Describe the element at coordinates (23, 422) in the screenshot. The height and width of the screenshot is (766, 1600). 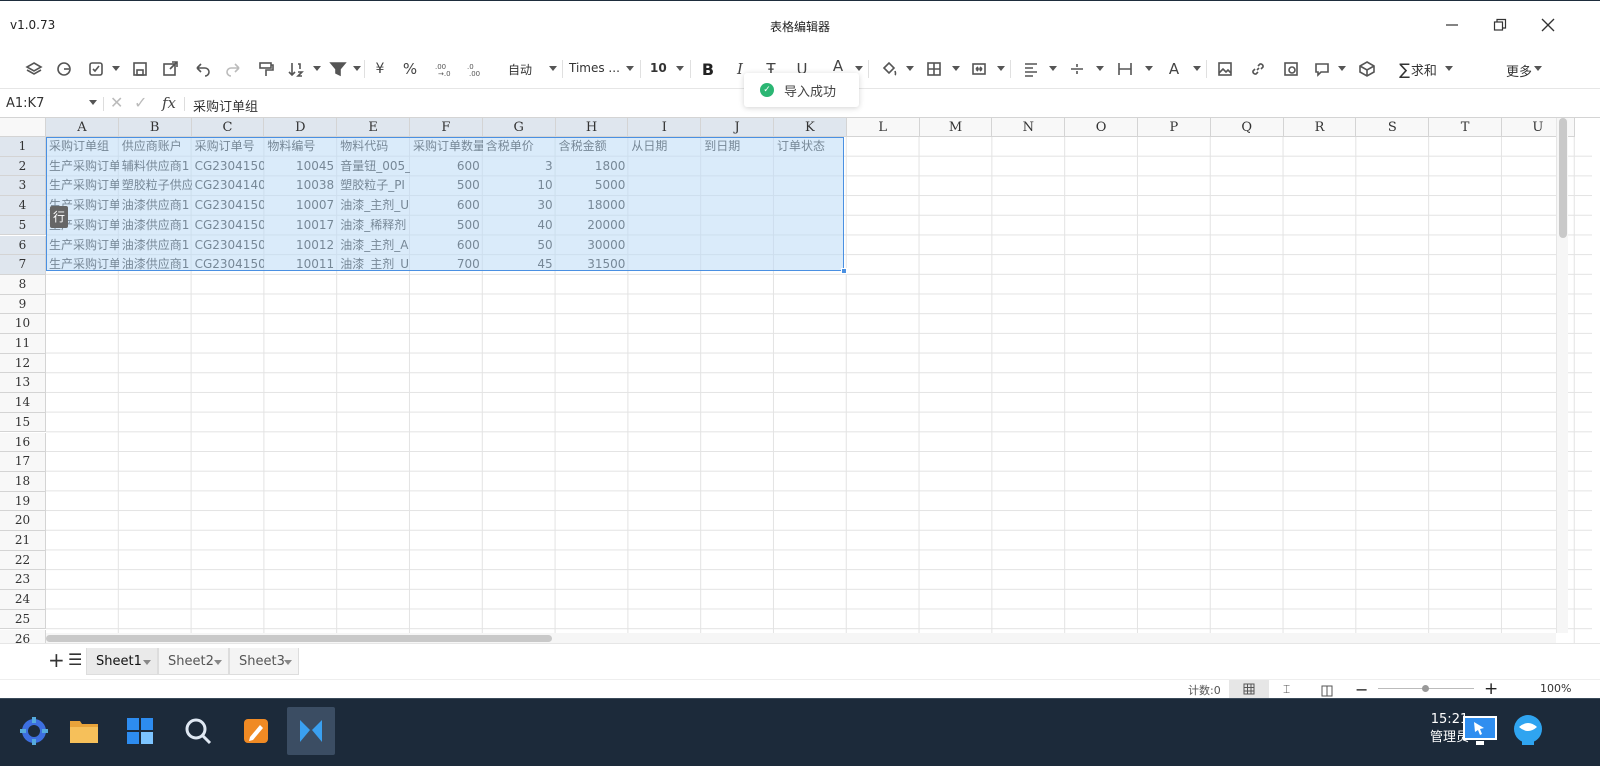
I see `row-header: 15` at that location.